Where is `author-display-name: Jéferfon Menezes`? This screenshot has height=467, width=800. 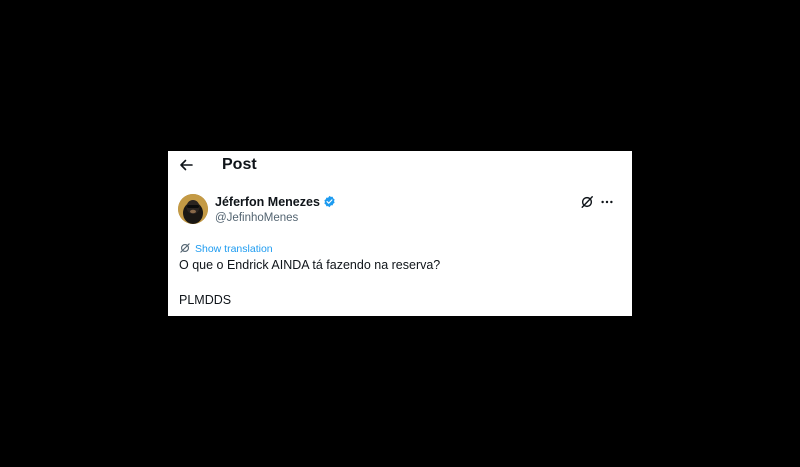
author-display-name: Jéferfon Menezes is located at coordinates (267, 202).